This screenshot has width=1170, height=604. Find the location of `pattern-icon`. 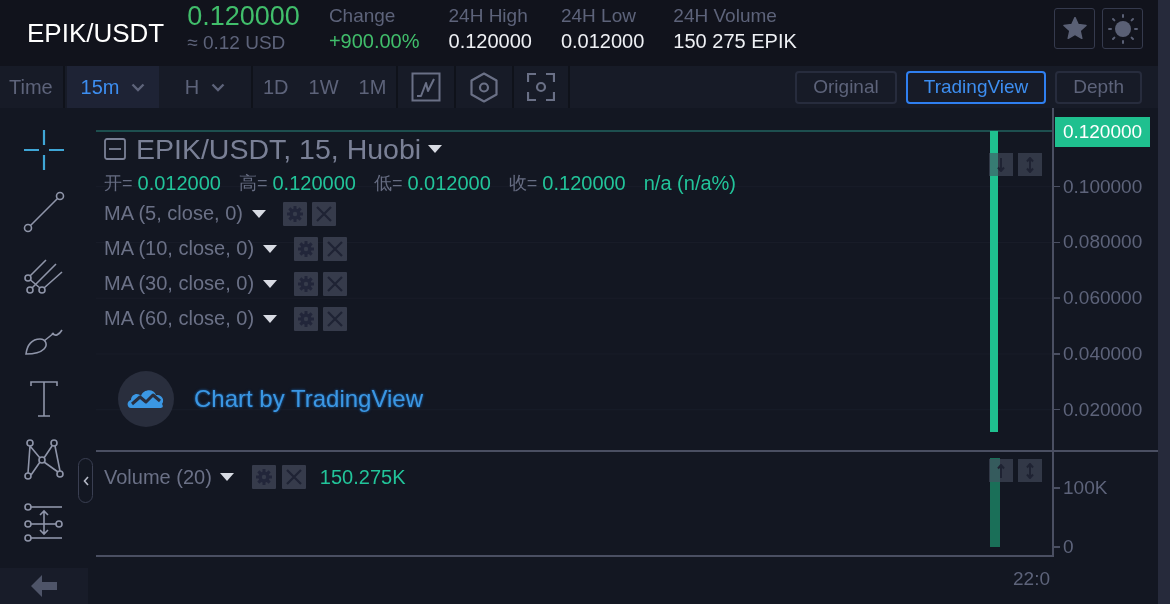

pattern-icon is located at coordinates (44, 460).